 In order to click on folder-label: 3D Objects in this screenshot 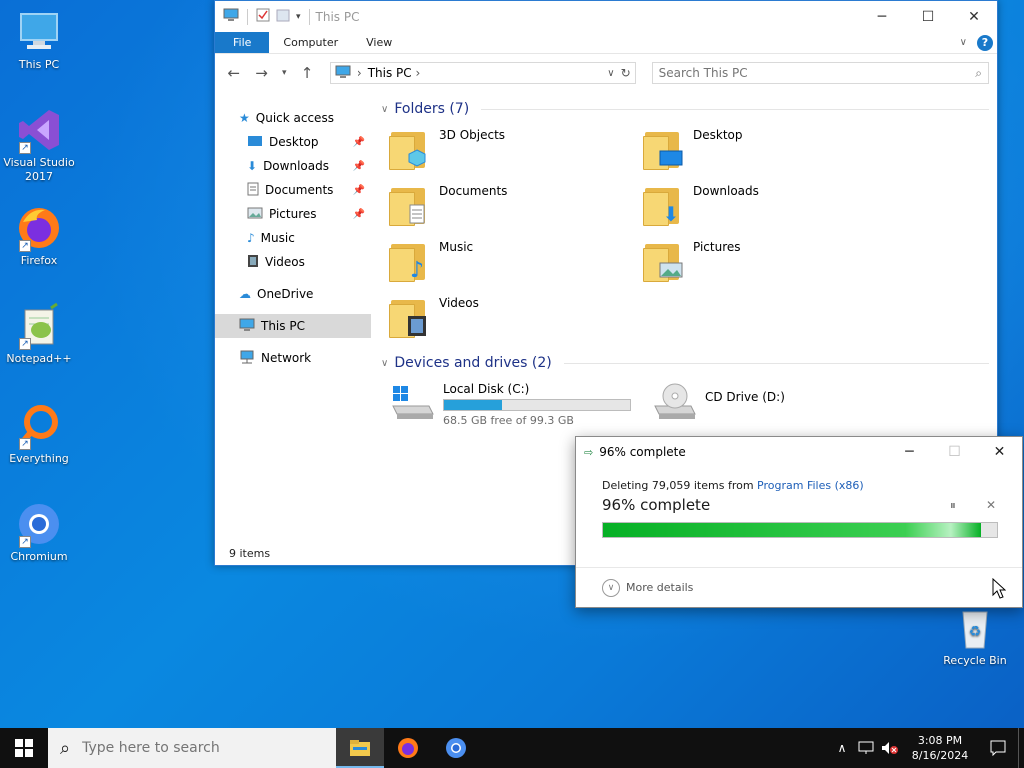, I will do `click(472, 135)`.